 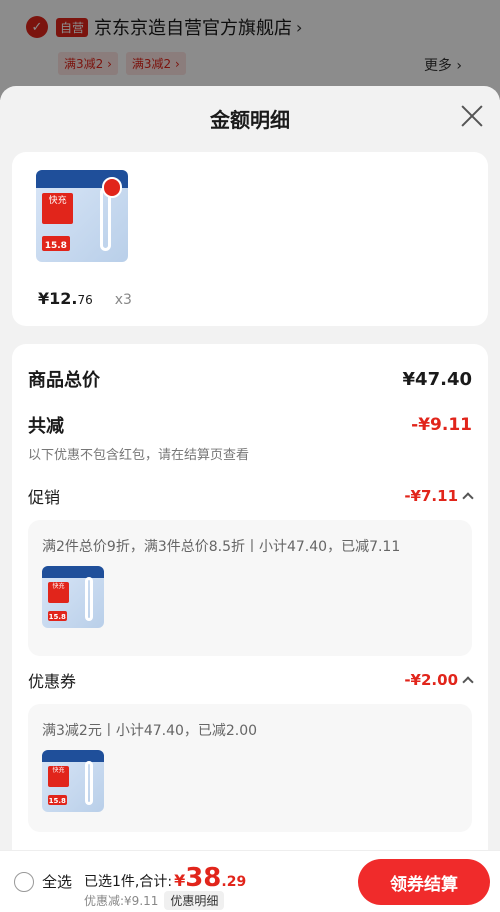 I want to click on promotion-value: -¥7.11, so click(x=431, y=496).